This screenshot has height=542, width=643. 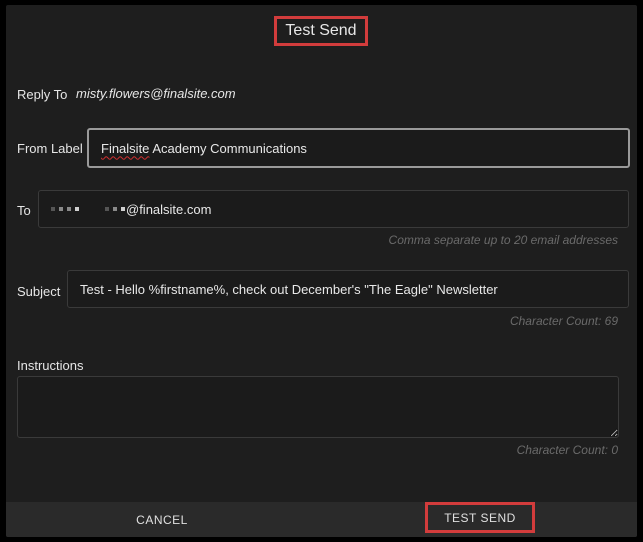 I want to click on subject-char-count: Character Count: 69, so click(x=563, y=321).